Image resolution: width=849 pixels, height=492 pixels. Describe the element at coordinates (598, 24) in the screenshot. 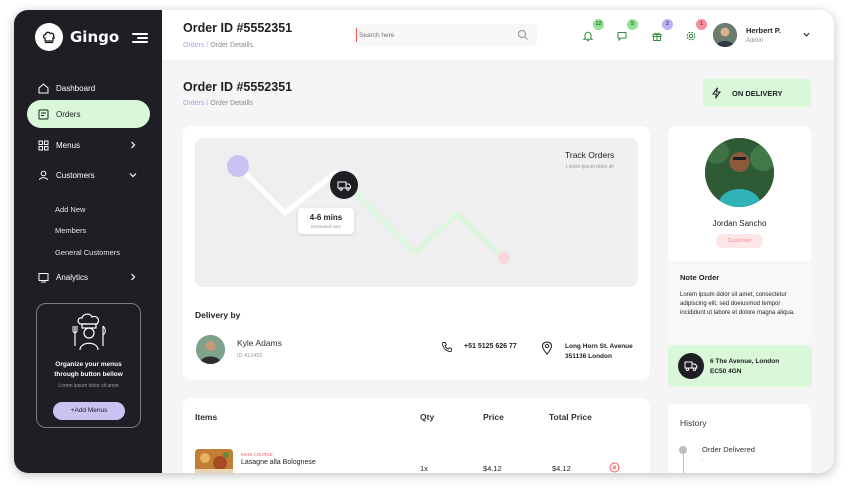

I see `notification-count-badge: 12` at that location.